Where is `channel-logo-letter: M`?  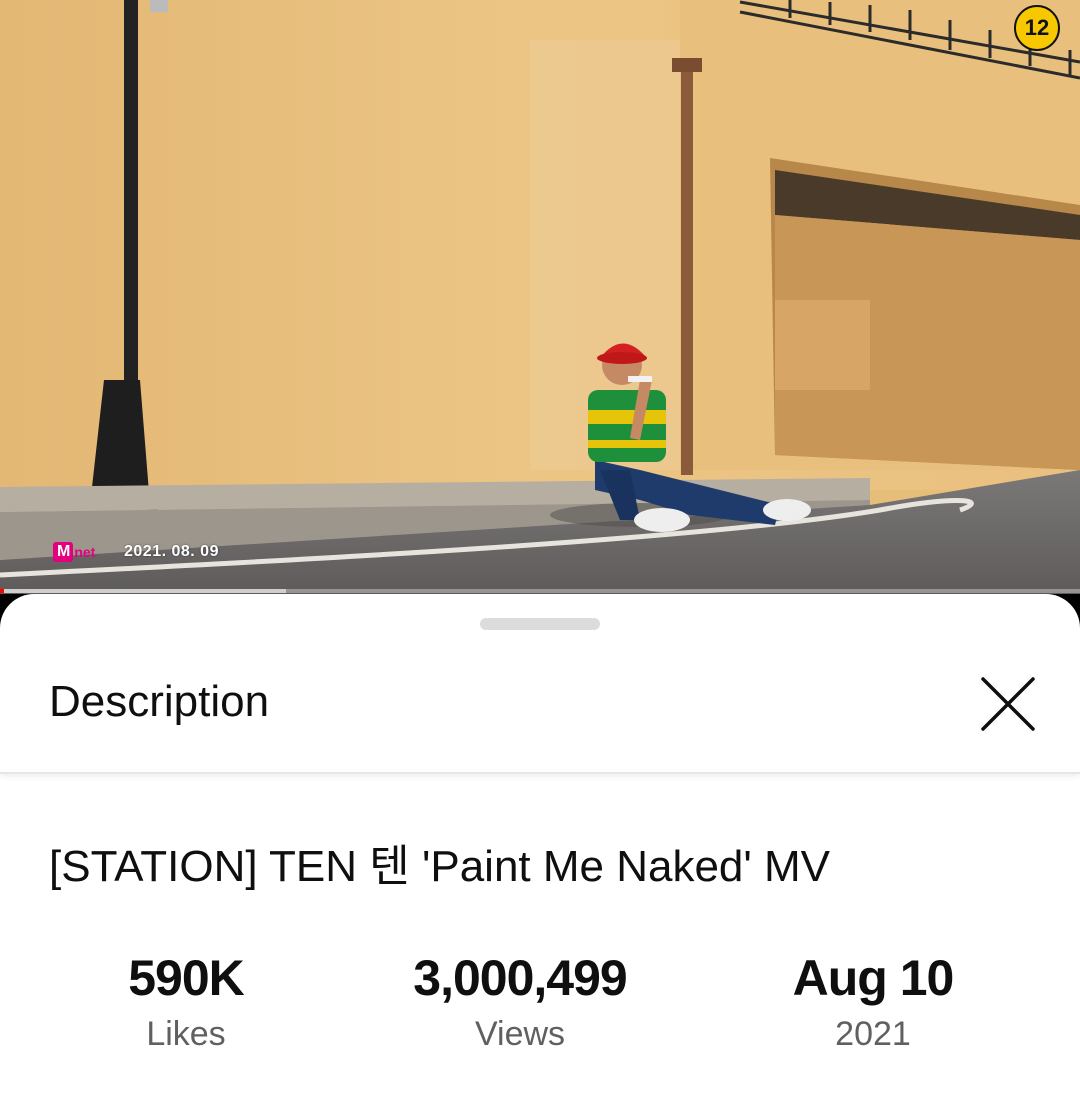 channel-logo-letter: M is located at coordinates (63, 552).